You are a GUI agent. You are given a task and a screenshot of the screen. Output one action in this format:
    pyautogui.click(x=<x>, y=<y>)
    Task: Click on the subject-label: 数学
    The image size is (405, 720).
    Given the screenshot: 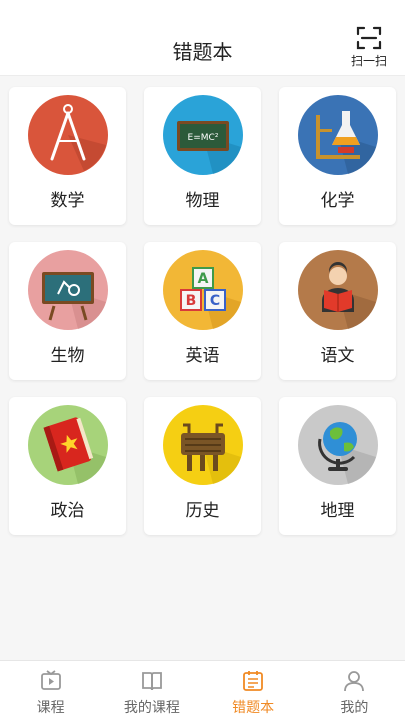 What is the action you would take?
    pyautogui.click(x=67, y=201)
    